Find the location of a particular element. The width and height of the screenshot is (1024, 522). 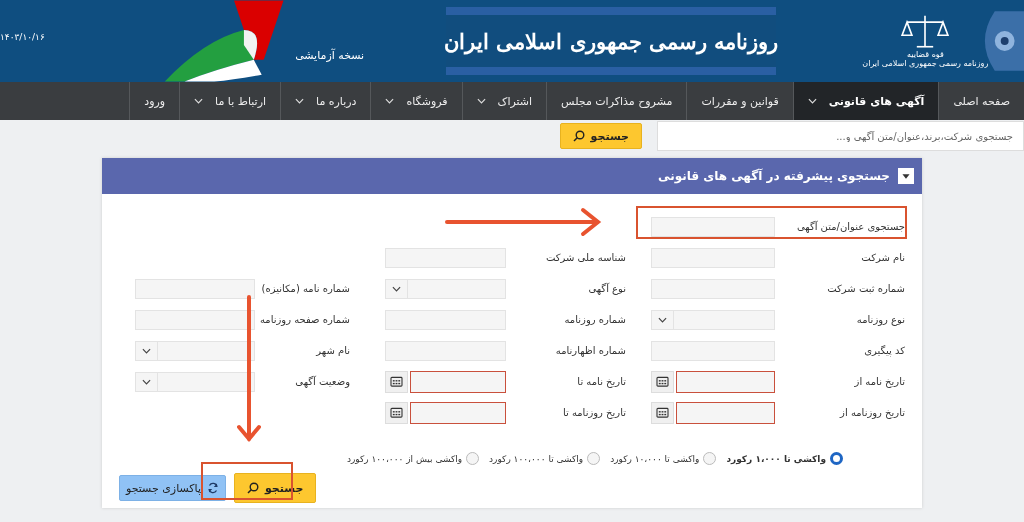

field-label: جستجوی عنوان/متن آگهی is located at coordinates (850, 226).